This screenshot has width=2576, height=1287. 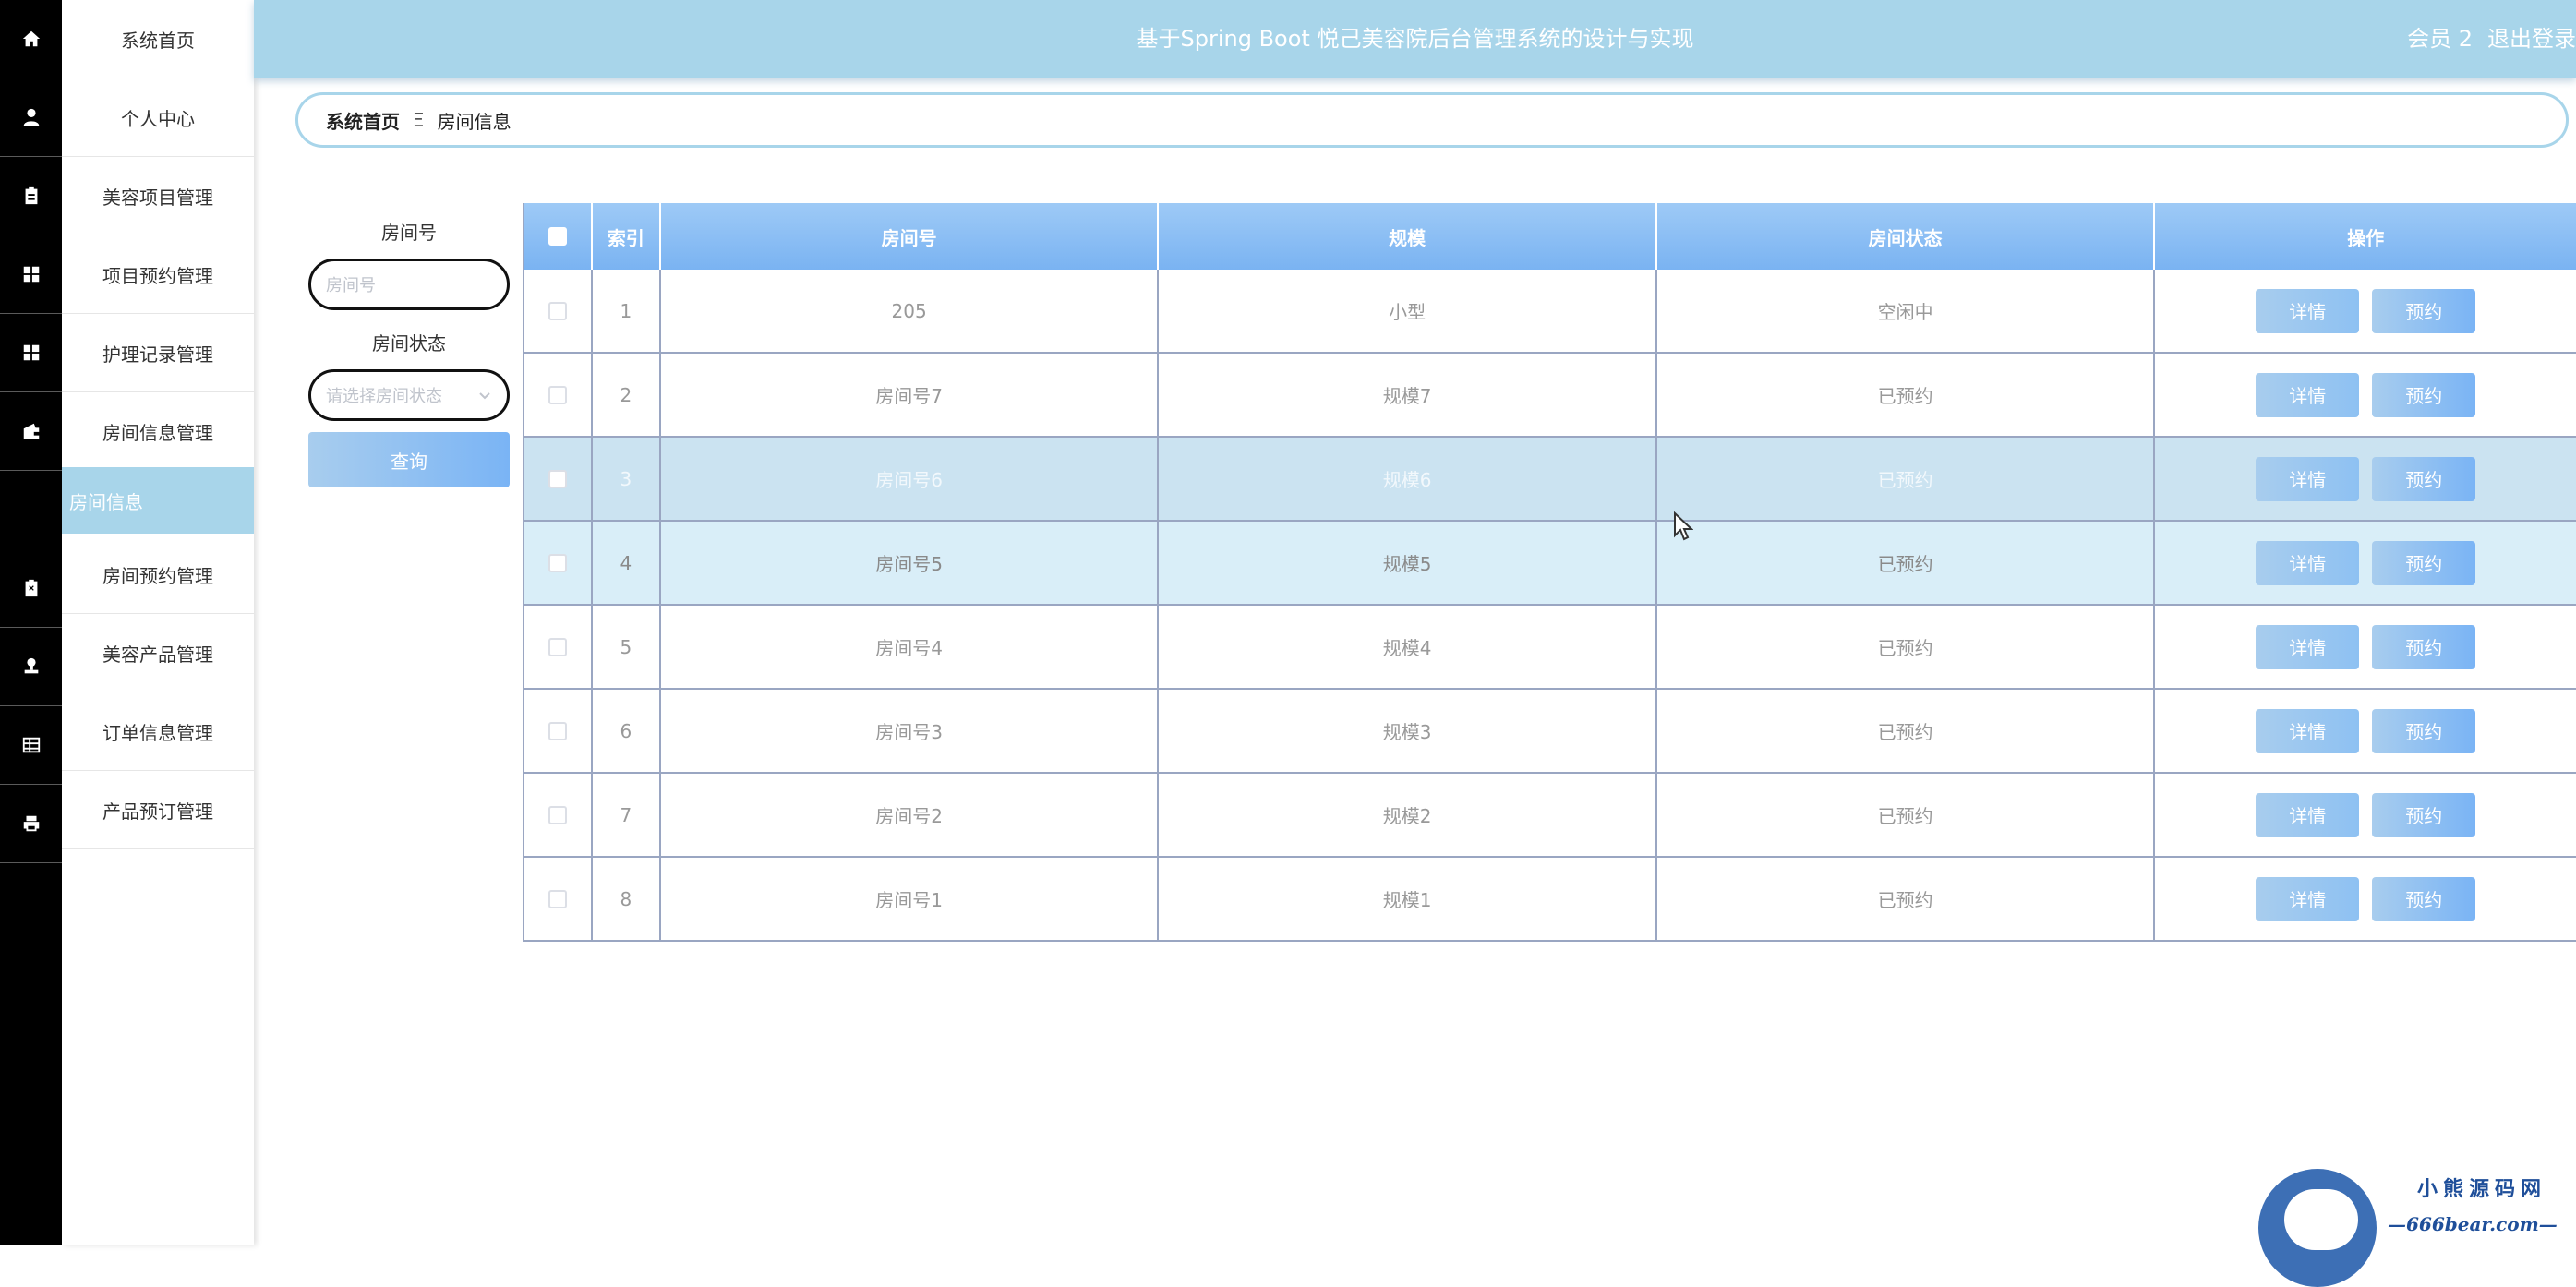 What do you see at coordinates (1408, 563) in the screenshot?
I see `cell-scale: 规模5` at bounding box center [1408, 563].